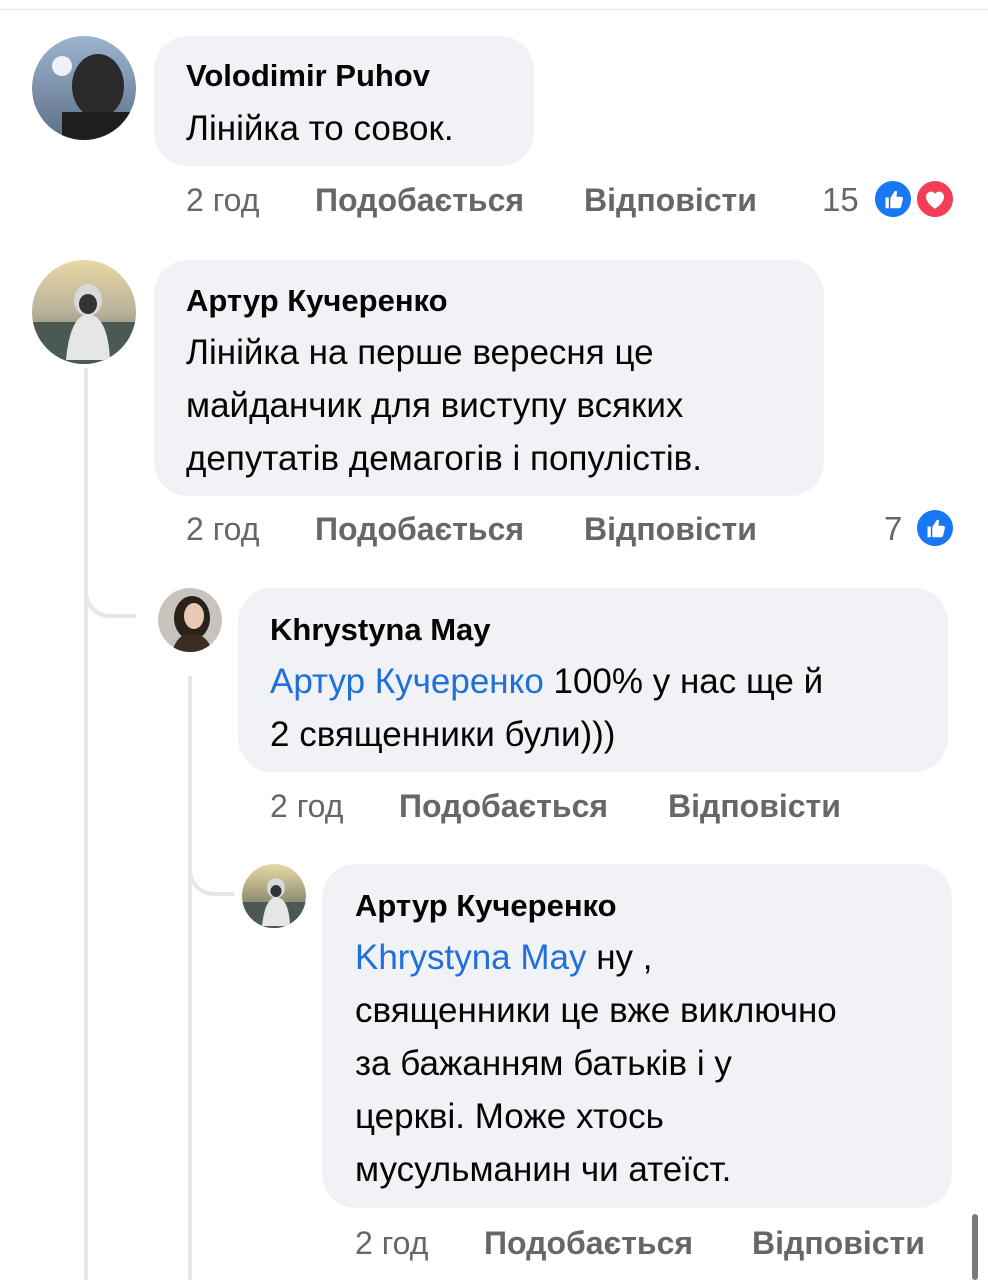 This screenshot has width=988, height=1280. Describe the element at coordinates (308, 76) in the screenshot. I see `comment-author: Volodimir Puhov` at that location.